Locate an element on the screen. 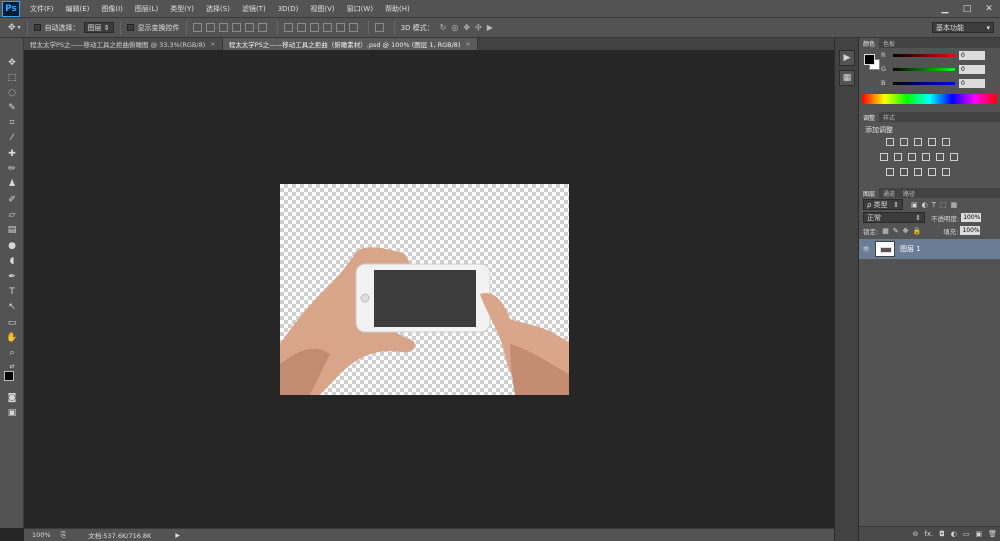 The height and width of the screenshot is (541, 1000). align-right-icon is located at coordinates (262, 27).